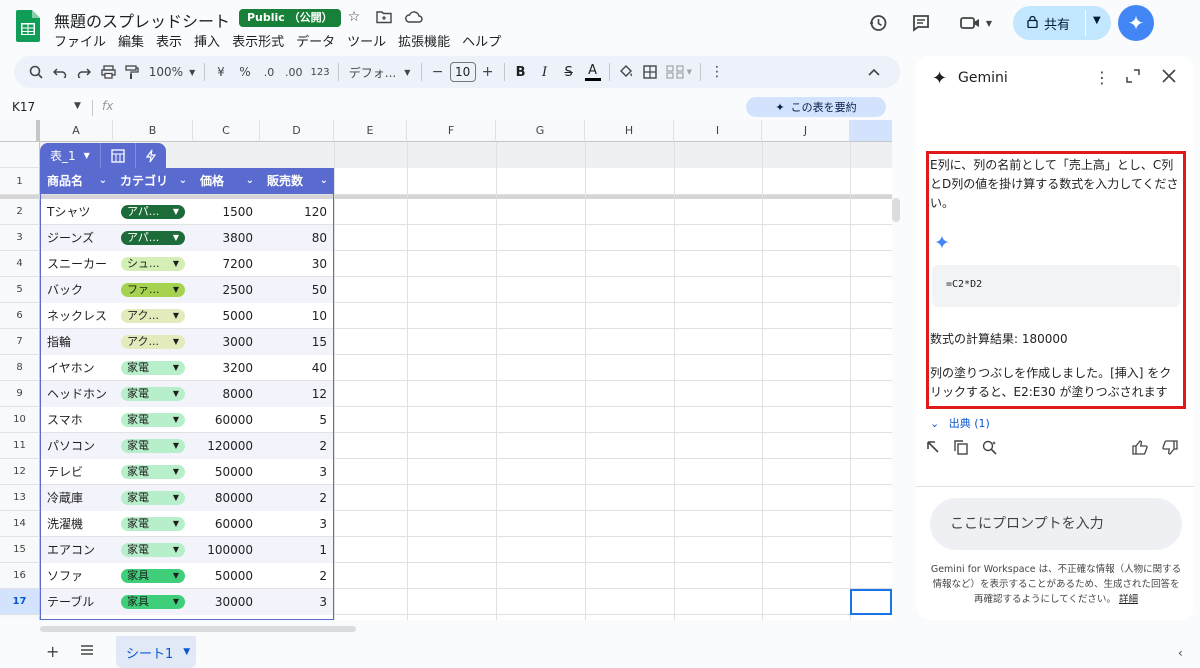 The image size is (1200, 668). Describe the element at coordinates (223, 212) in the screenshot. I see `cell-price: 1500` at that location.